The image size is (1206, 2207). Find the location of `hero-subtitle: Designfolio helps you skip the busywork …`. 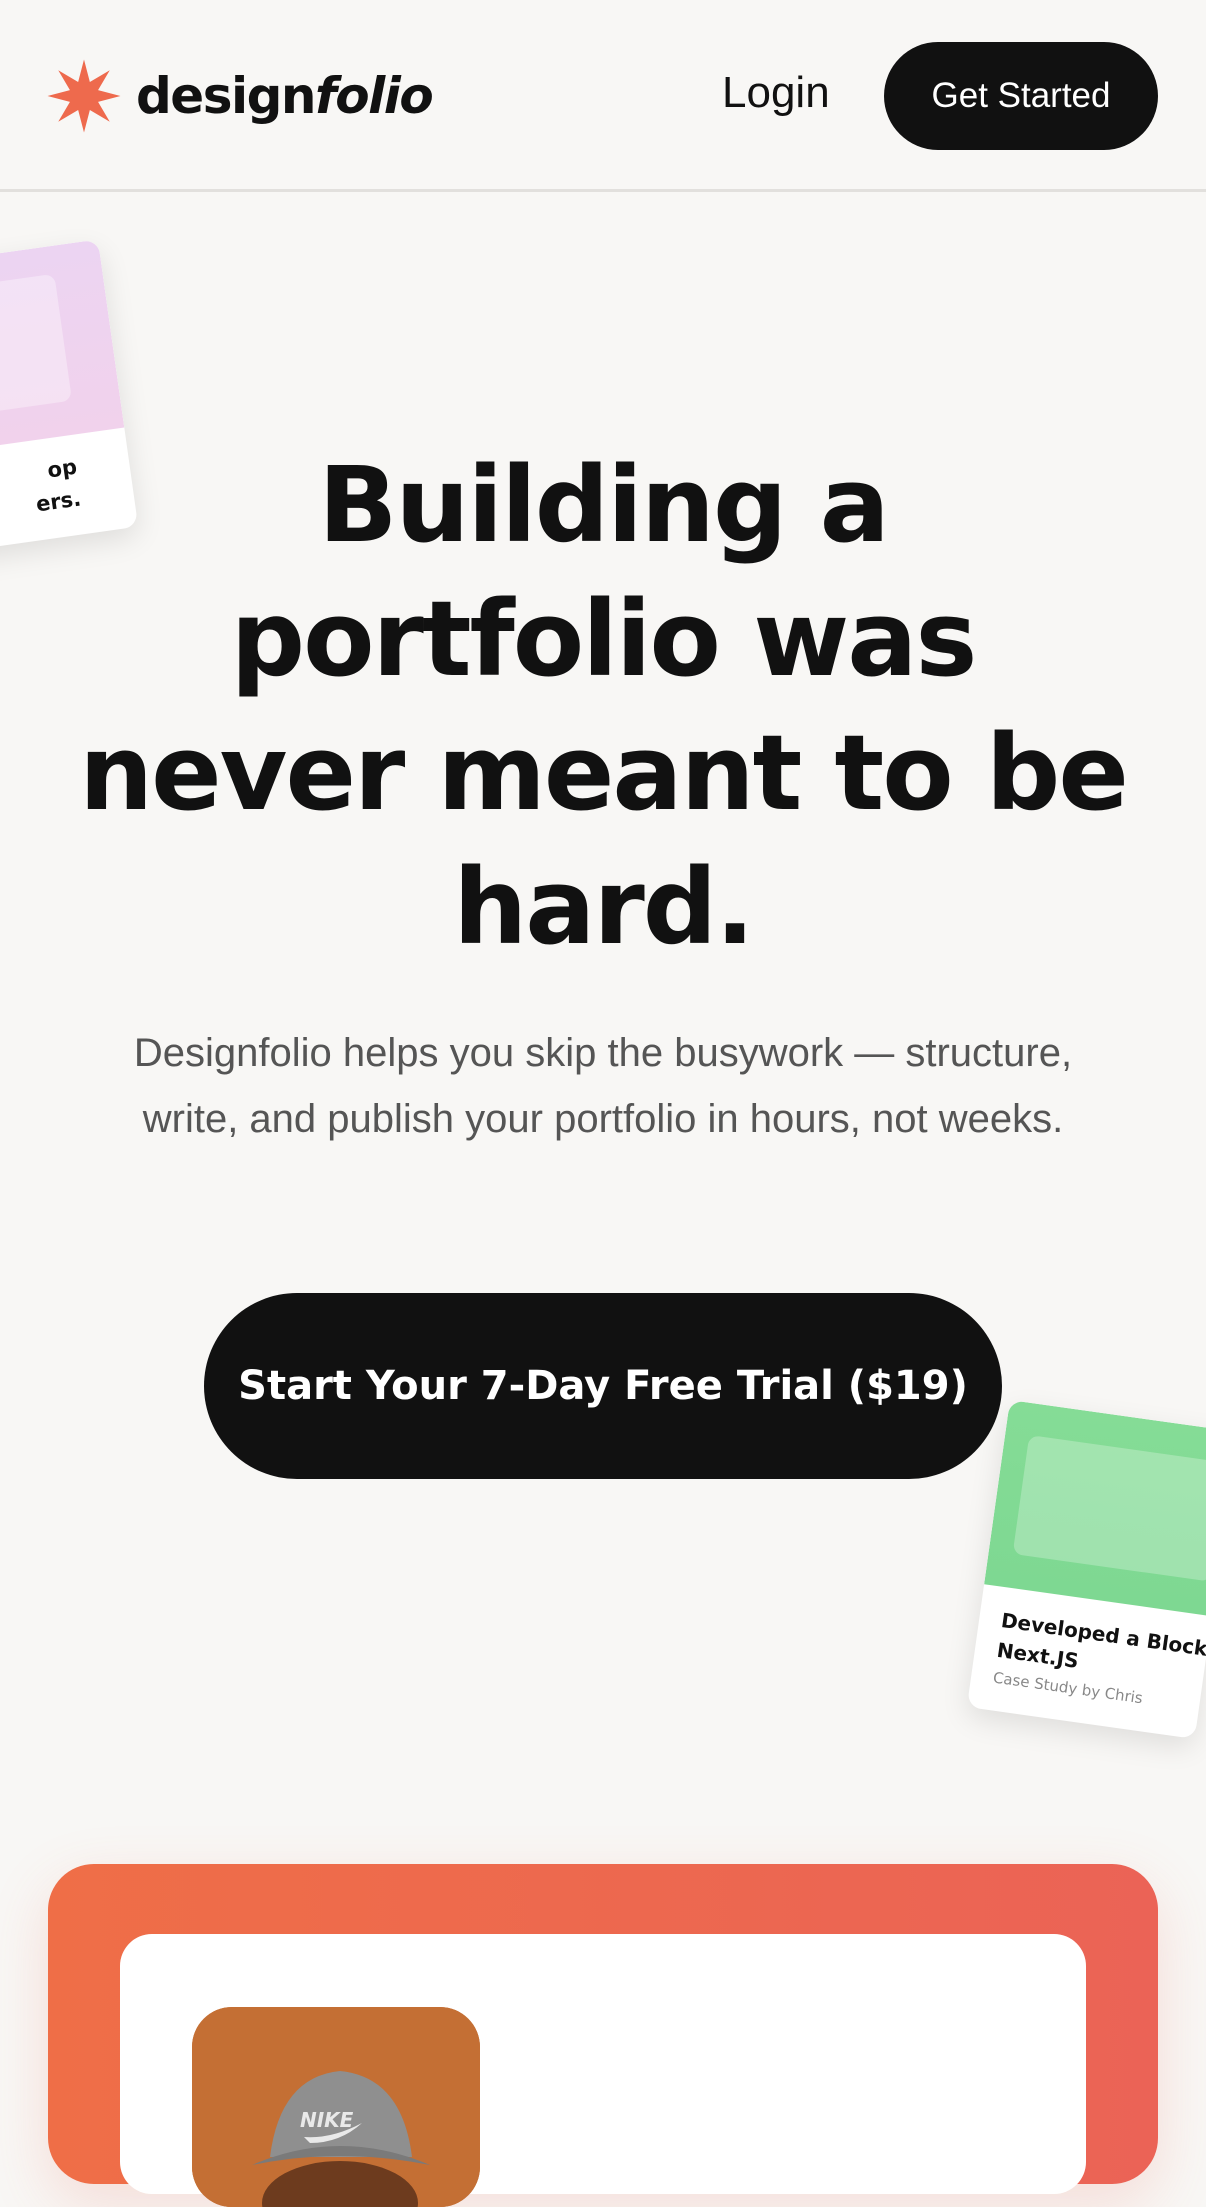

hero-subtitle: Designfolio helps you skip the busywork … is located at coordinates (603, 1086).